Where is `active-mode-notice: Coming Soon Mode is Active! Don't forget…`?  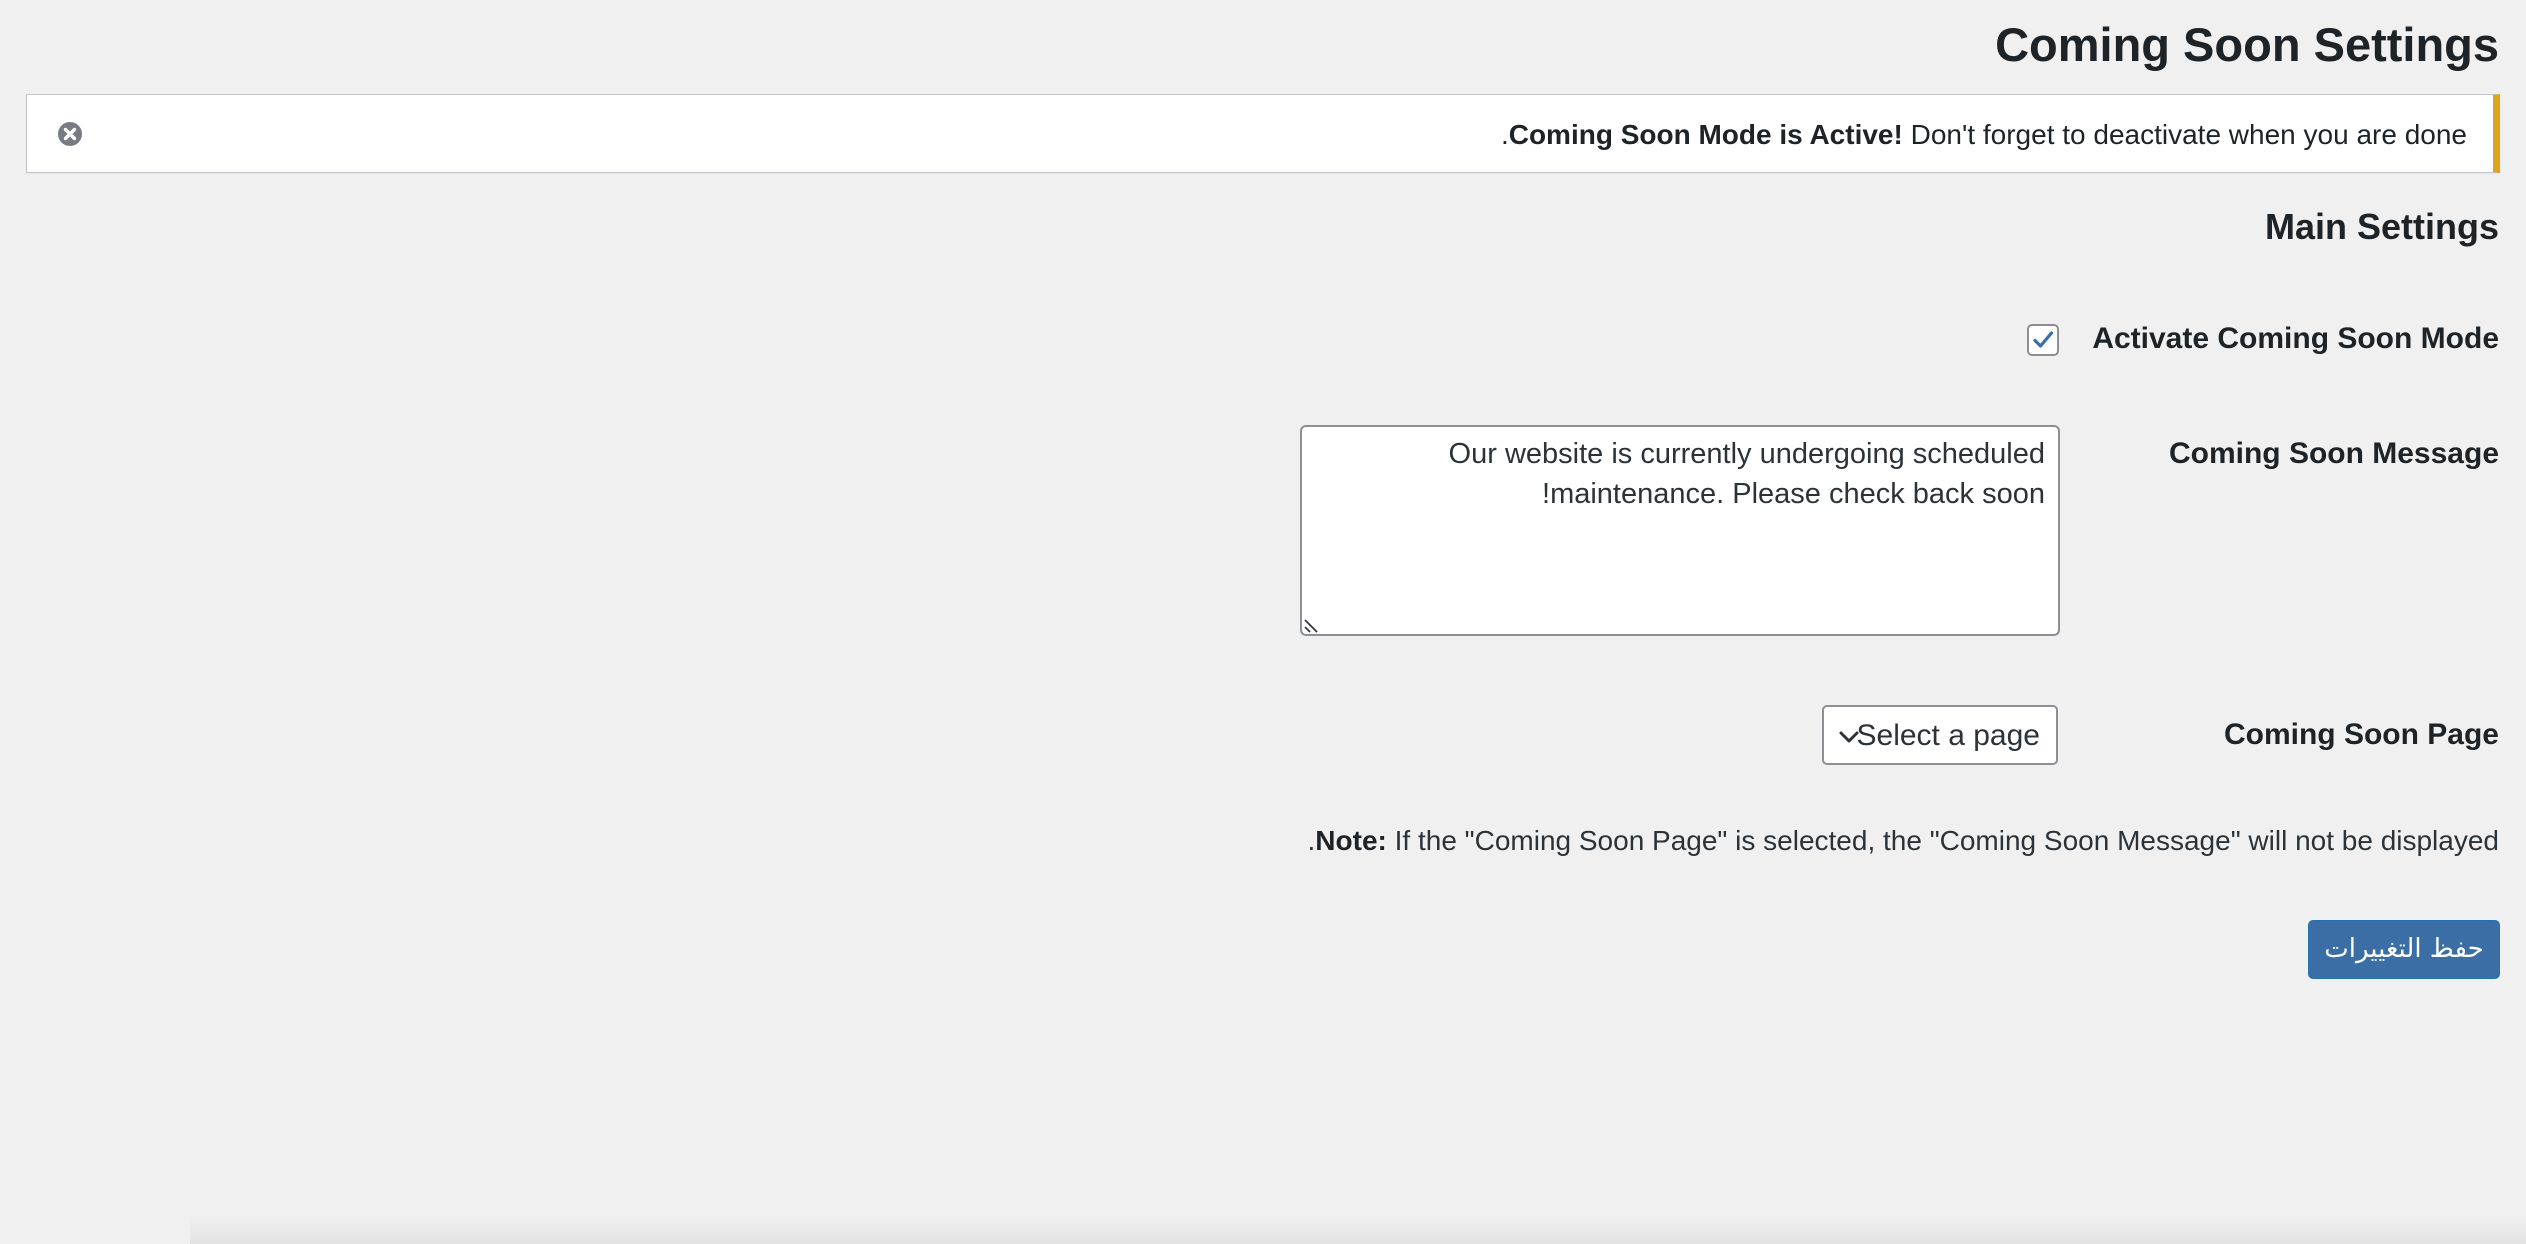
active-mode-notice: Coming Soon Mode is Active! Don't forget… is located at coordinates (1263, 133).